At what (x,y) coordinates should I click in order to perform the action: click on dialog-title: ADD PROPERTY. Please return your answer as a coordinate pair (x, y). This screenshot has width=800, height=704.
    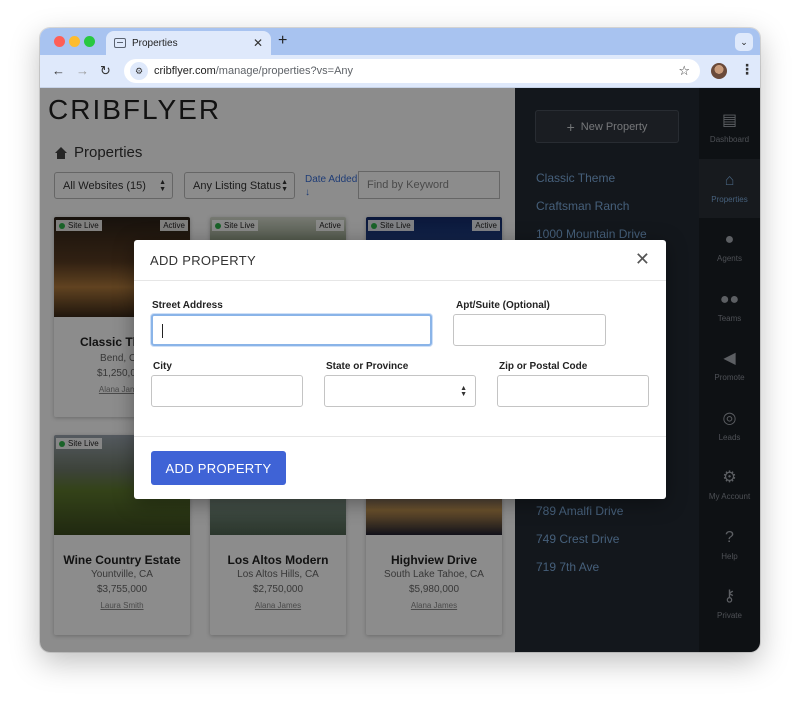
    Looking at the image, I should click on (203, 260).